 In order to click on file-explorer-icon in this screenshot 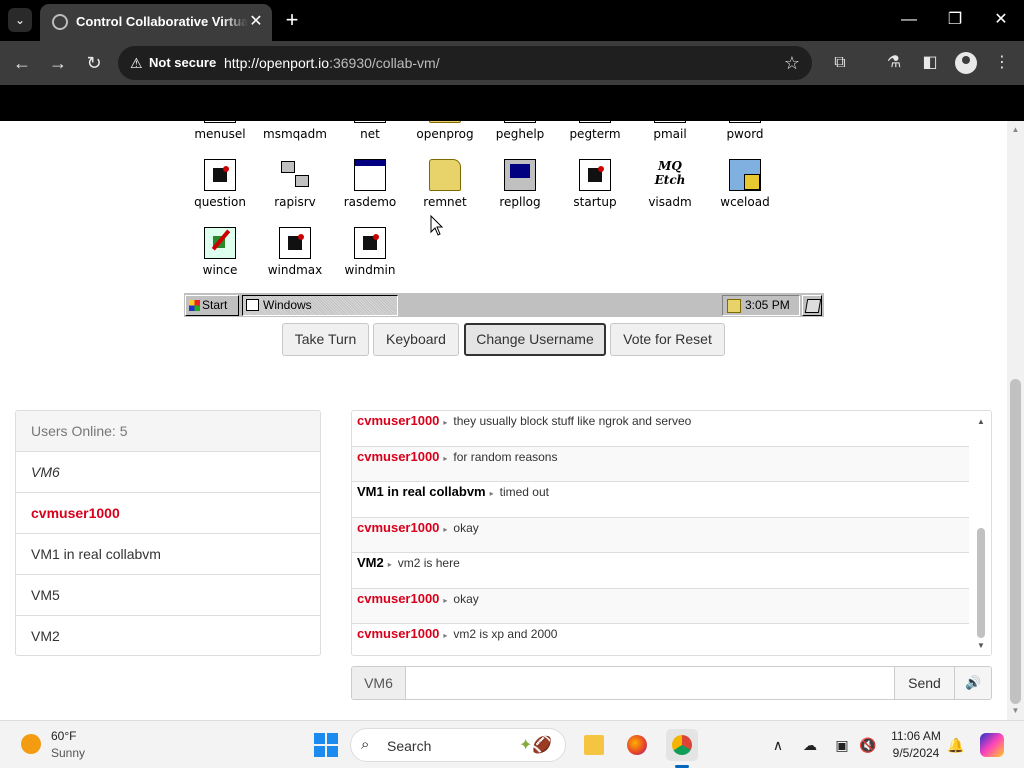, I will do `click(594, 745)`.